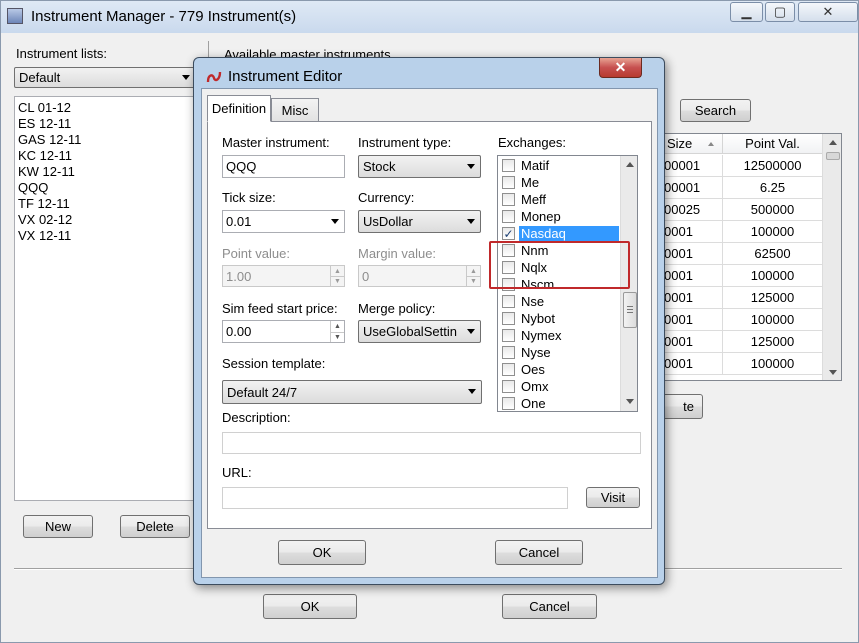  I want to click on main-window-title: Instrument Manager - 779 Instrument(s), so click(164, 16).